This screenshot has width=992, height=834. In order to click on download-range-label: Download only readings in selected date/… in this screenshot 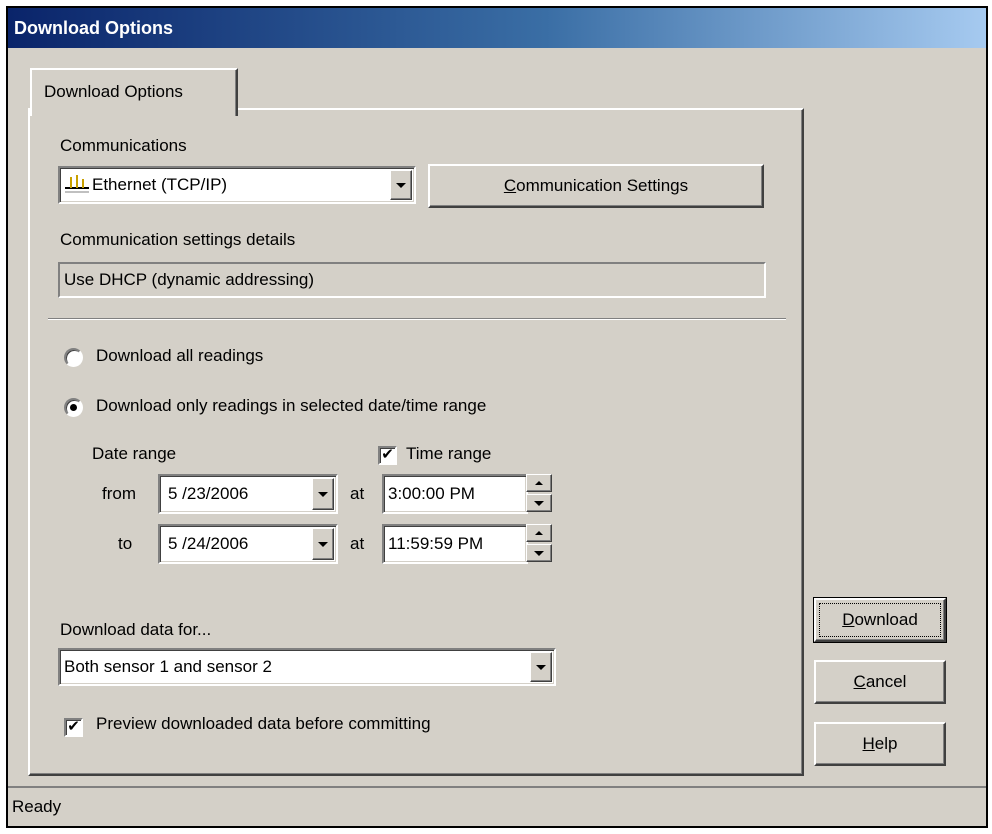, I will do `click(291, 406)`.